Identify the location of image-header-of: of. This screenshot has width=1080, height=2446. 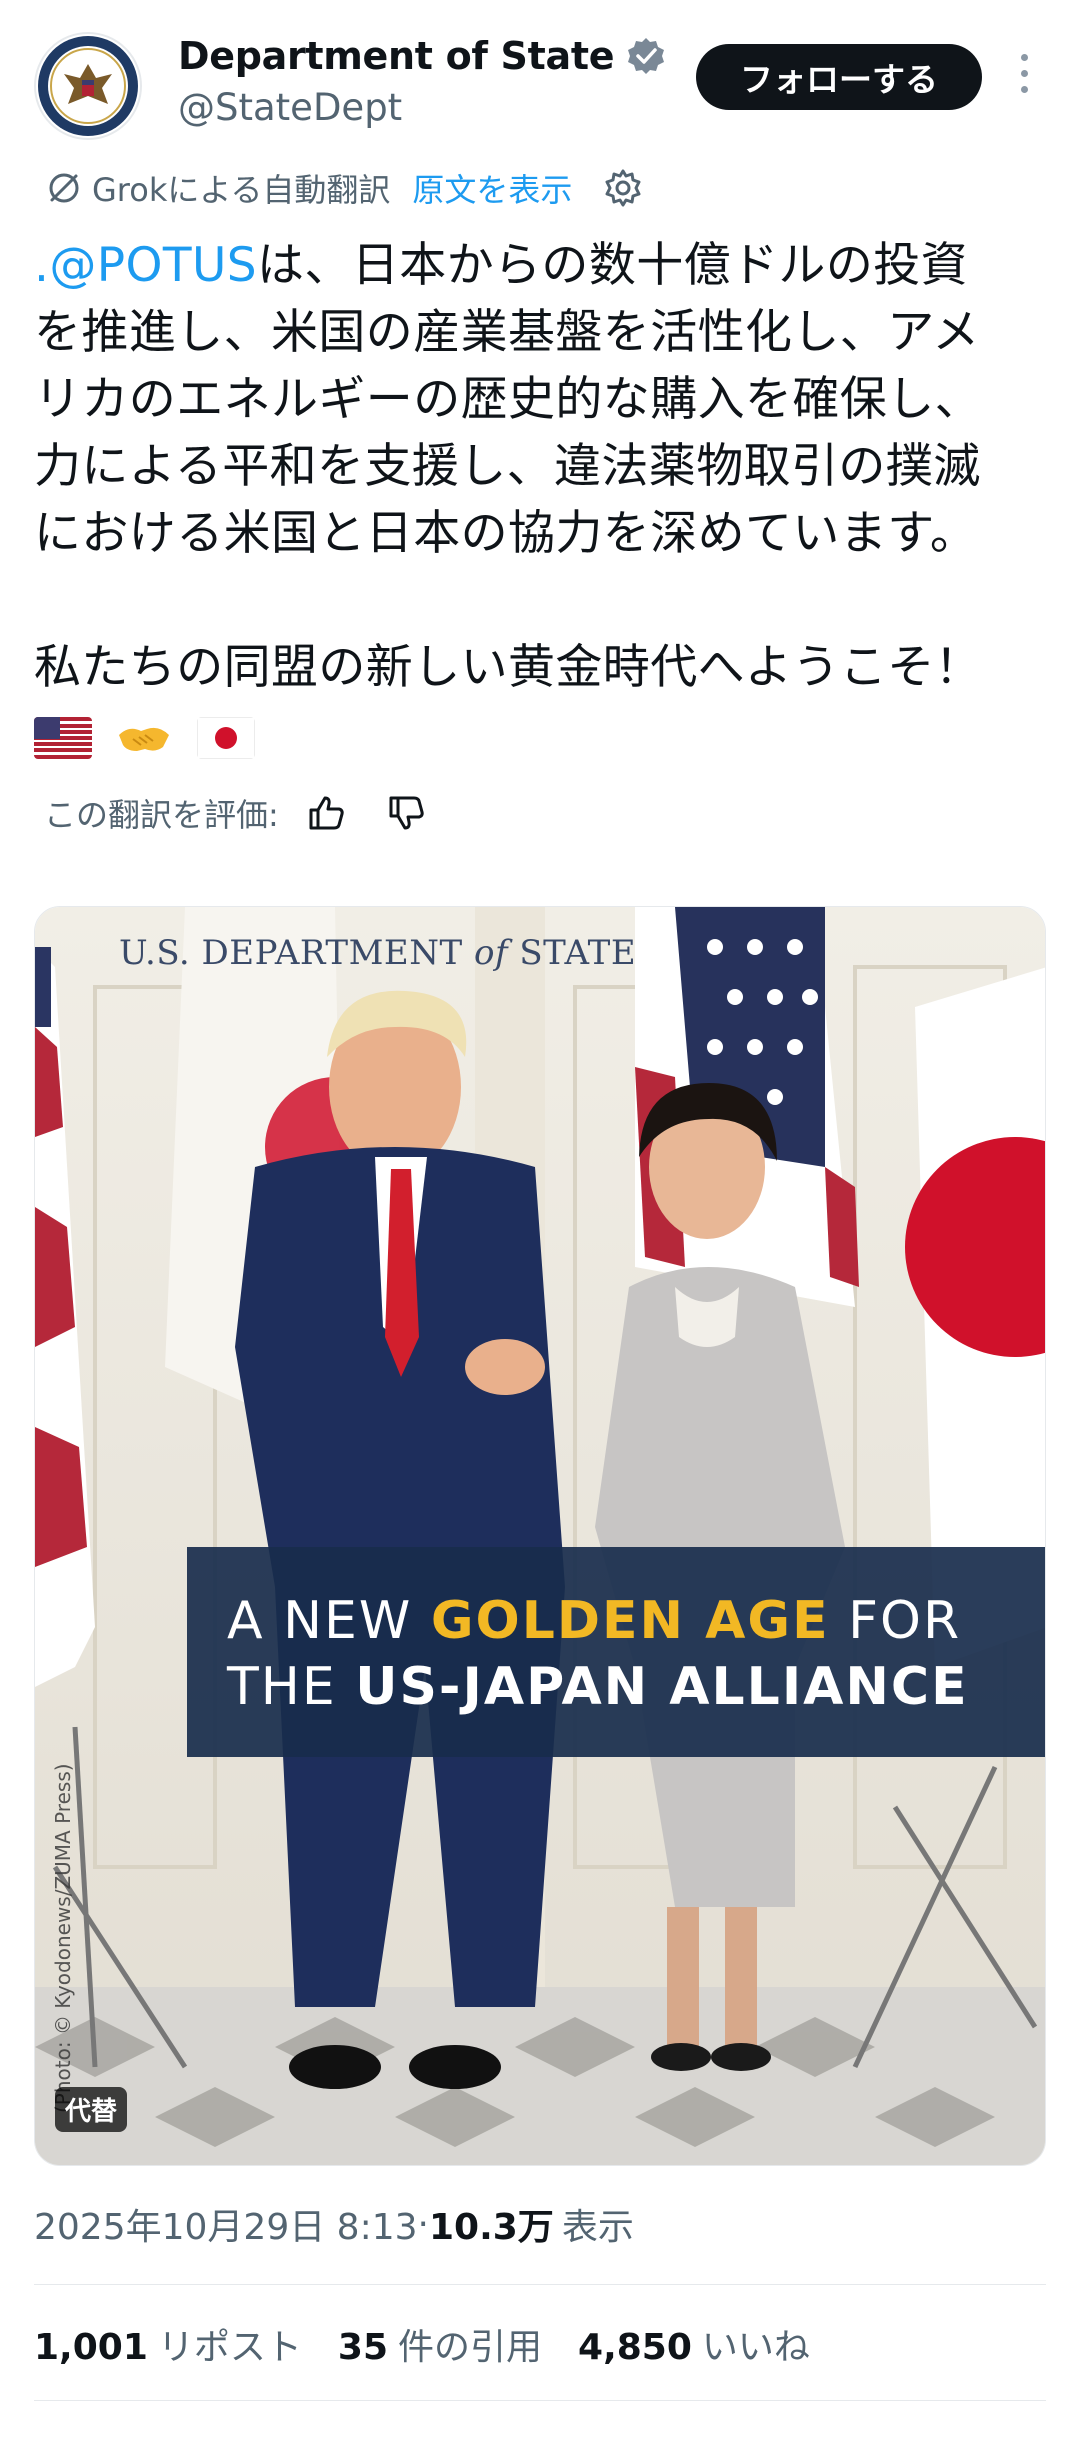
(491, 953).